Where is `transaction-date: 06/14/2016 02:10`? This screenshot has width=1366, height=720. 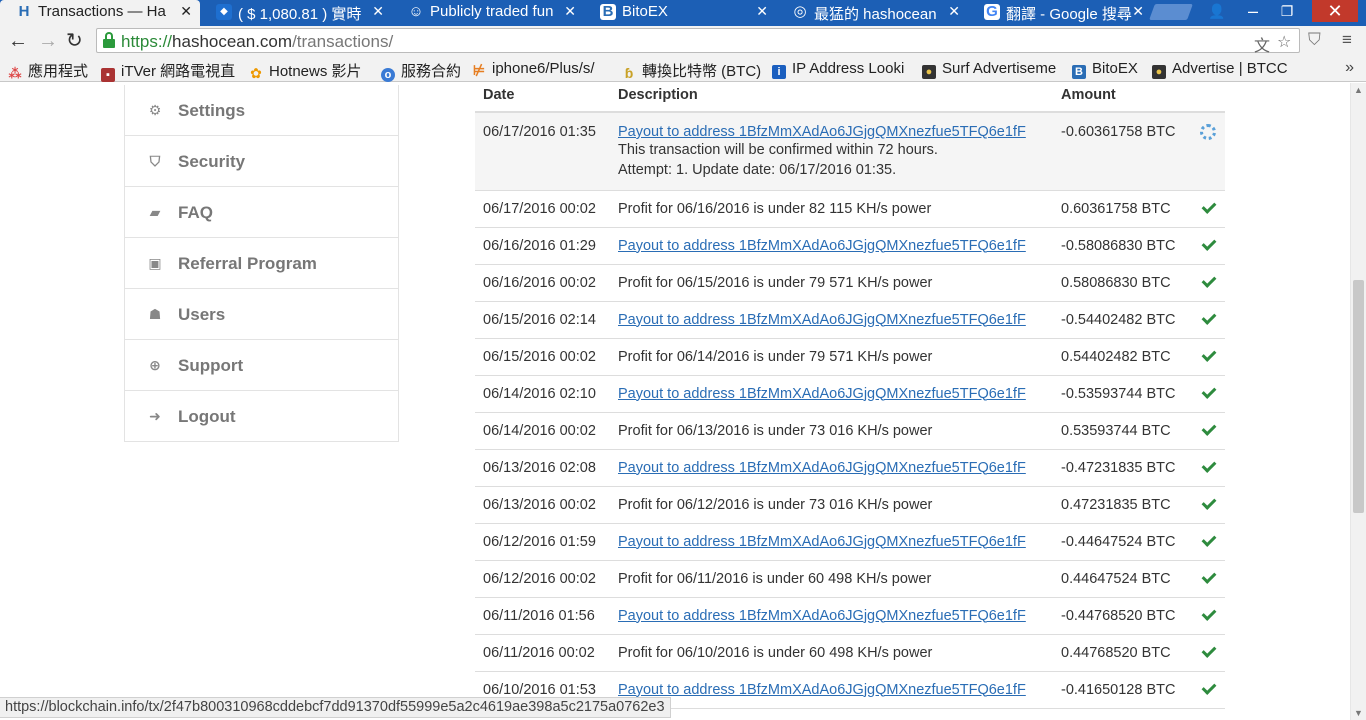
transaction-date: 06/14/2016 02:10 is located at coordinates (542, 394).